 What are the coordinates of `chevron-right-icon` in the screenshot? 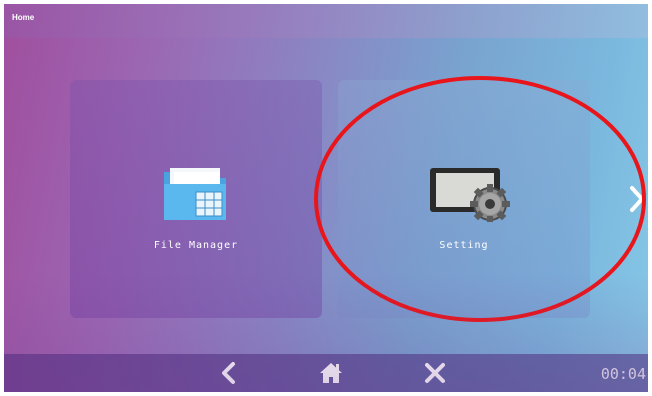 It's located at (637, 199).